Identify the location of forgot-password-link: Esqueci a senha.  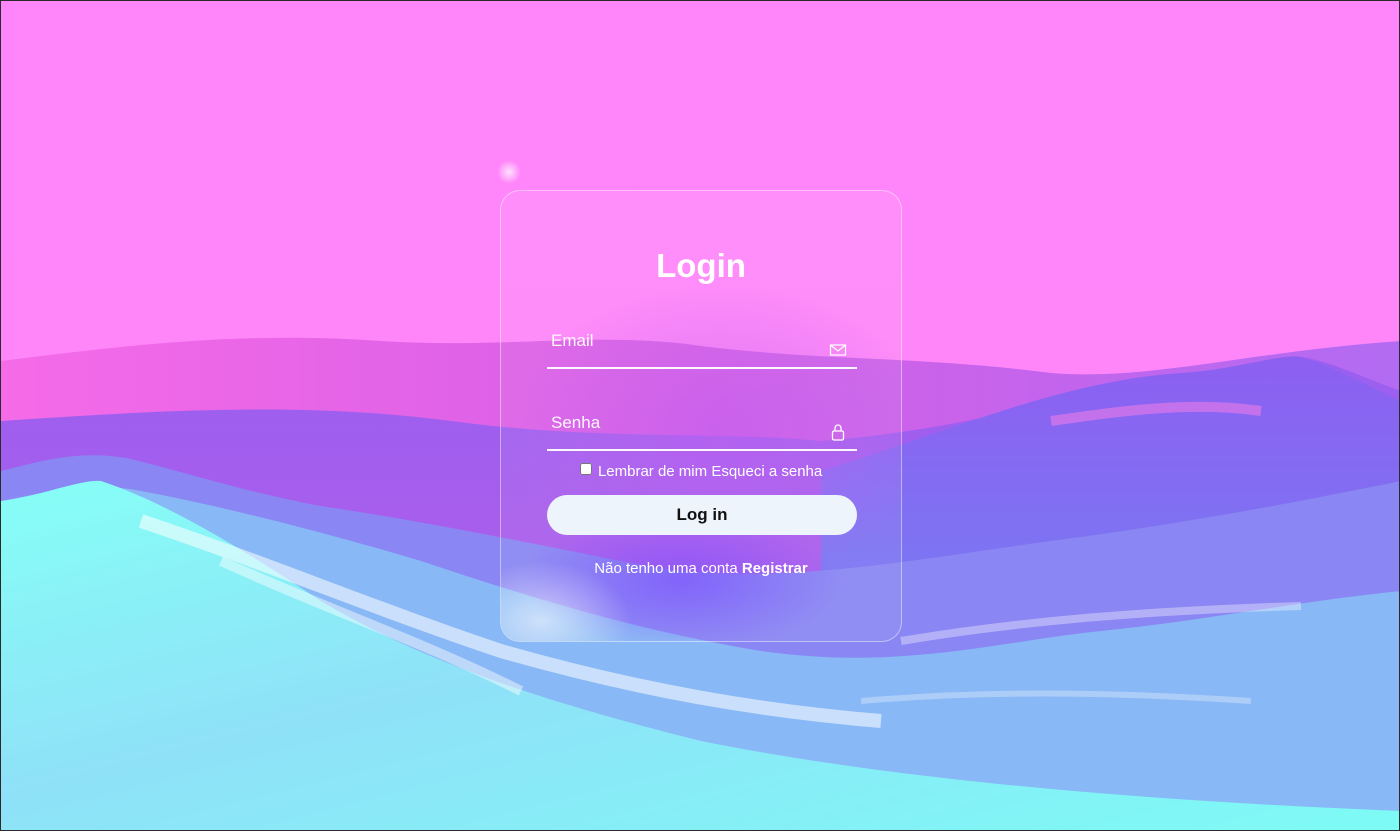
(766, 471).